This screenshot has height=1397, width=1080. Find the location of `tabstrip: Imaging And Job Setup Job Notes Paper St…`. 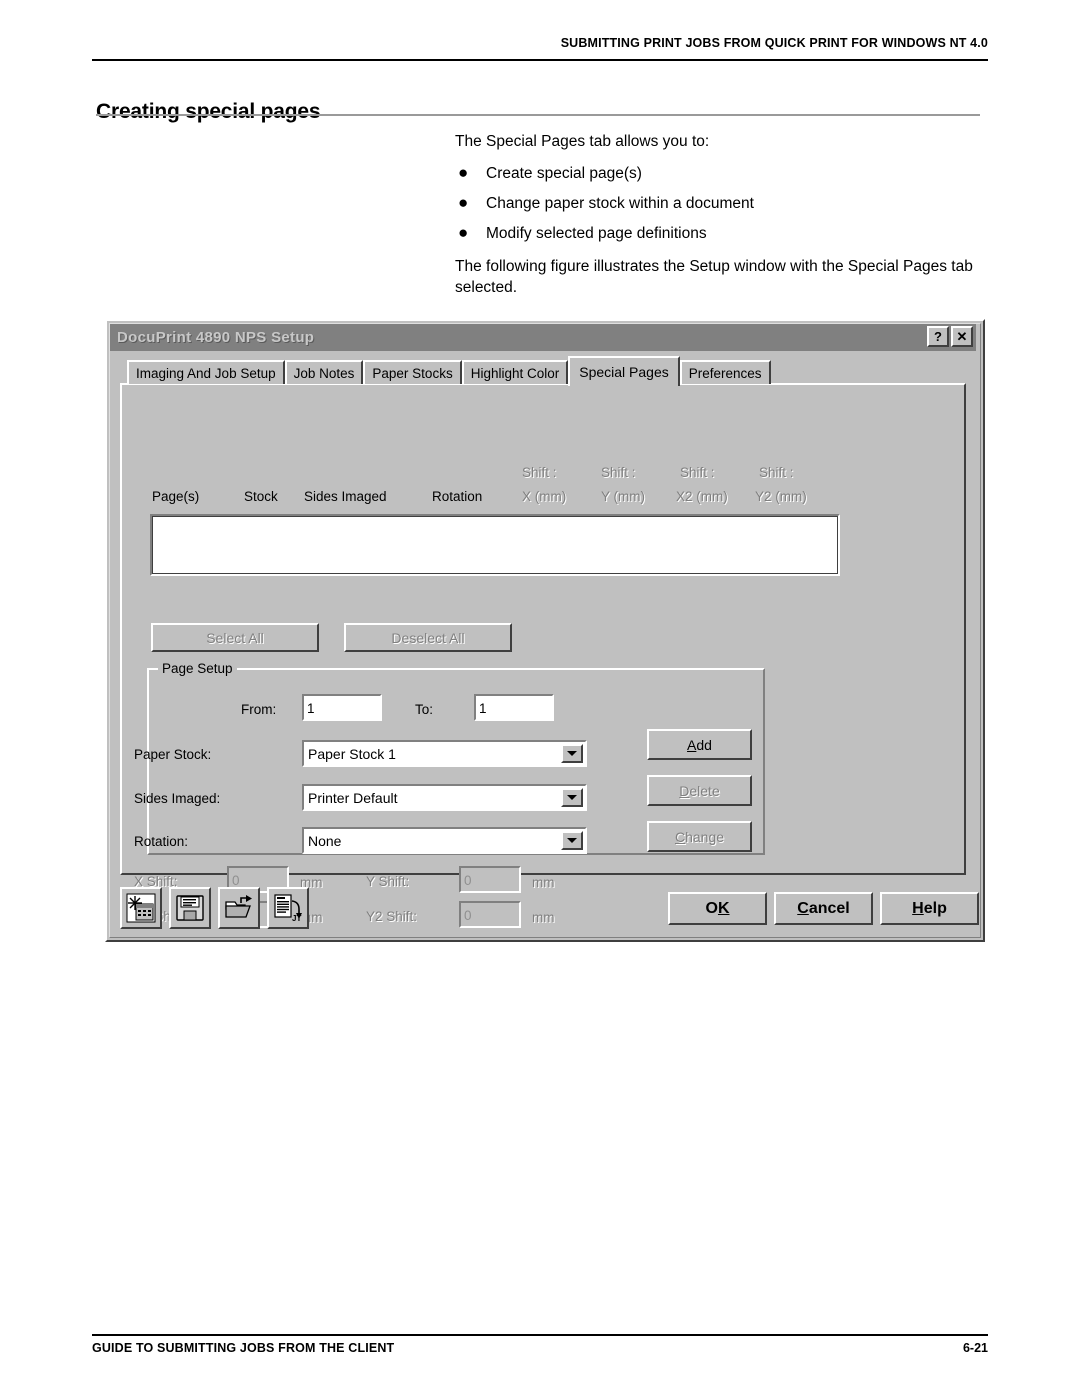

tabstrip: Imaging And Job Setup Job Notes Paper St… is located at coordinates (449, 371).